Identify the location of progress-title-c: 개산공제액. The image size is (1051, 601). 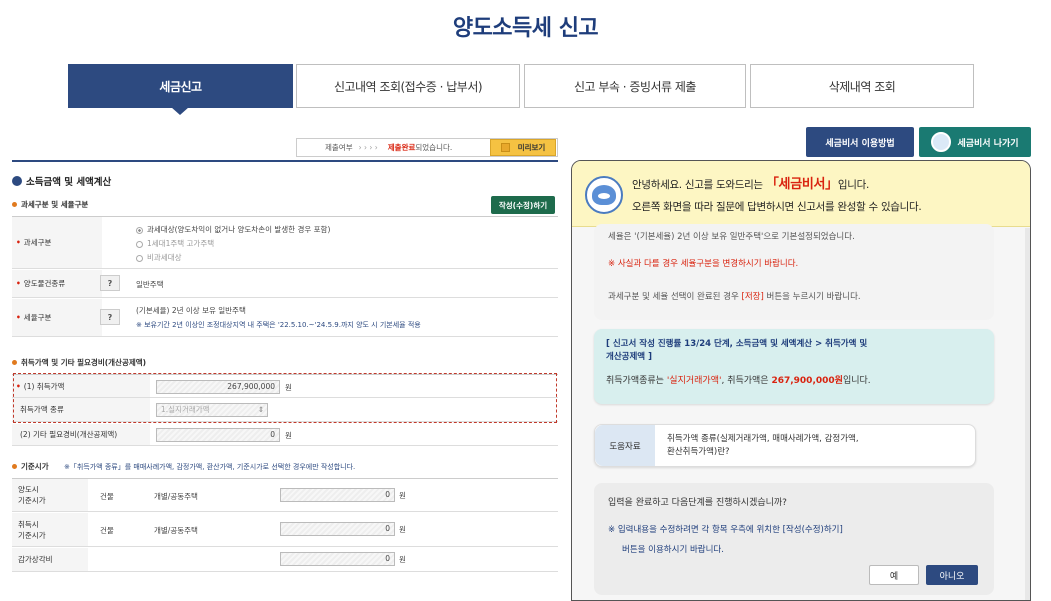
(626, 357).